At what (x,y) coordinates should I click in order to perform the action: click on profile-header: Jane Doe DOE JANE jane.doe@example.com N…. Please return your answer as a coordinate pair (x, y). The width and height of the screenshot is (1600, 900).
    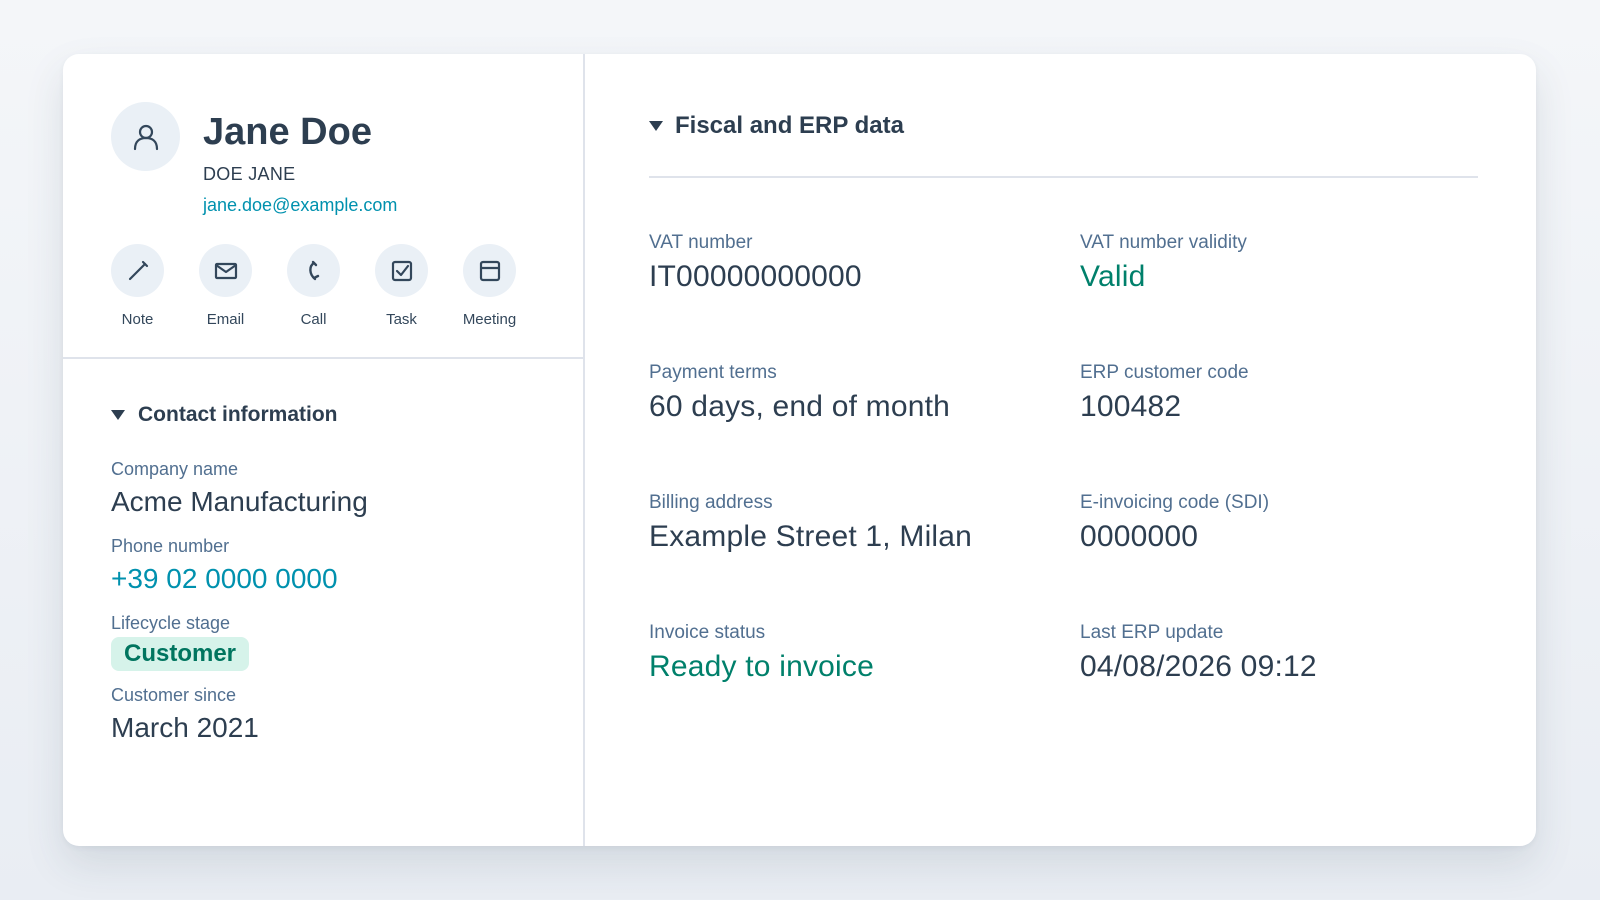
    Looking at the image, I should click on (323, 206).